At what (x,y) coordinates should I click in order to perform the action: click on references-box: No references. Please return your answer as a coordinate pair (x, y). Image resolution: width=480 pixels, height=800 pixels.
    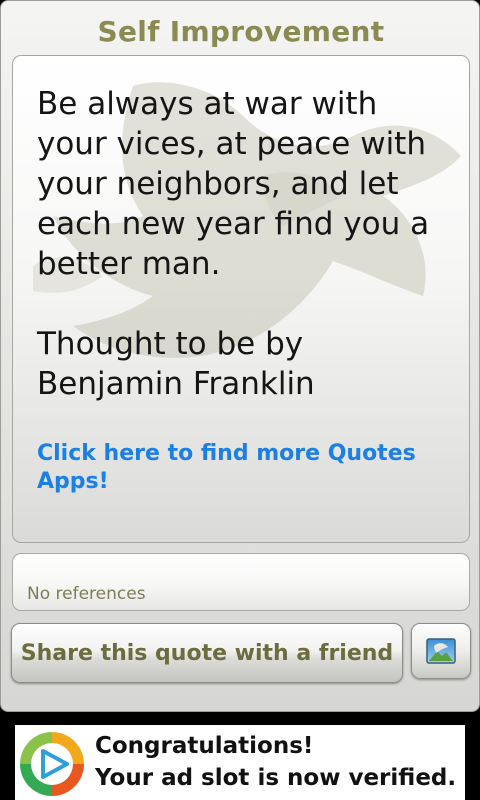
    Looking at the image, I should click on (241, 582).